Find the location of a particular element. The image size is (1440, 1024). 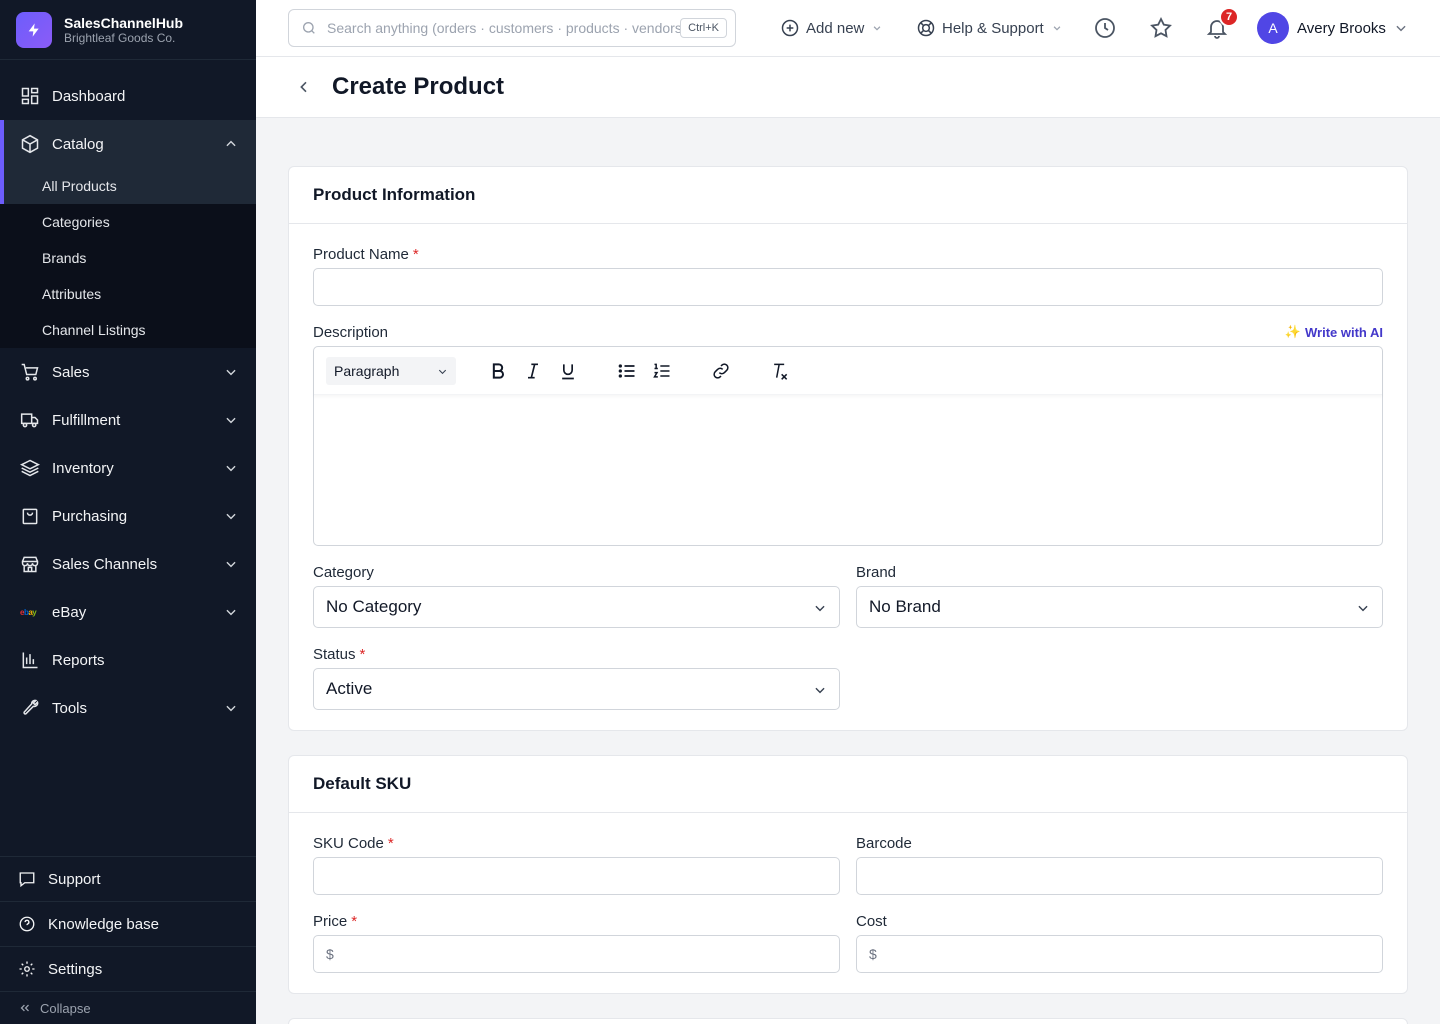

sku-code-input is located at coordinates (576, 876).